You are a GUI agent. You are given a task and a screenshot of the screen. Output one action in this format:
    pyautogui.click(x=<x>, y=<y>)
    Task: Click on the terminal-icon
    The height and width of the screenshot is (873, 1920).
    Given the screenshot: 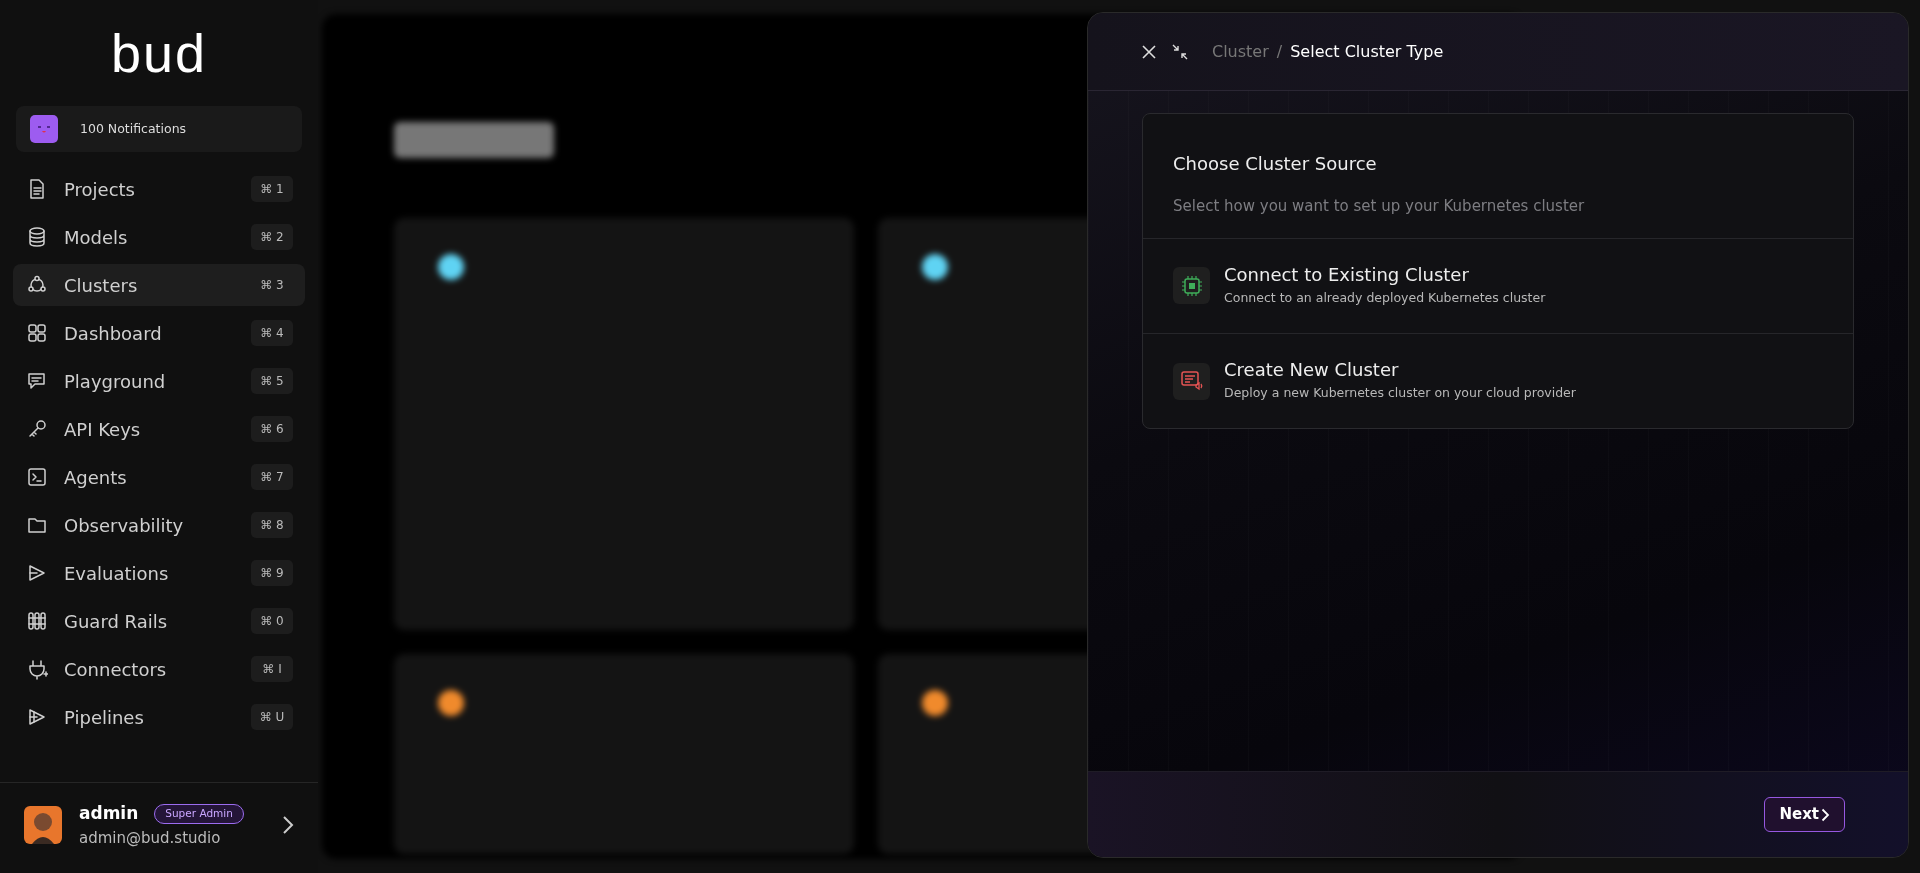 What is the action you would take?
    pyautogui.click(x=37, y=477)
    